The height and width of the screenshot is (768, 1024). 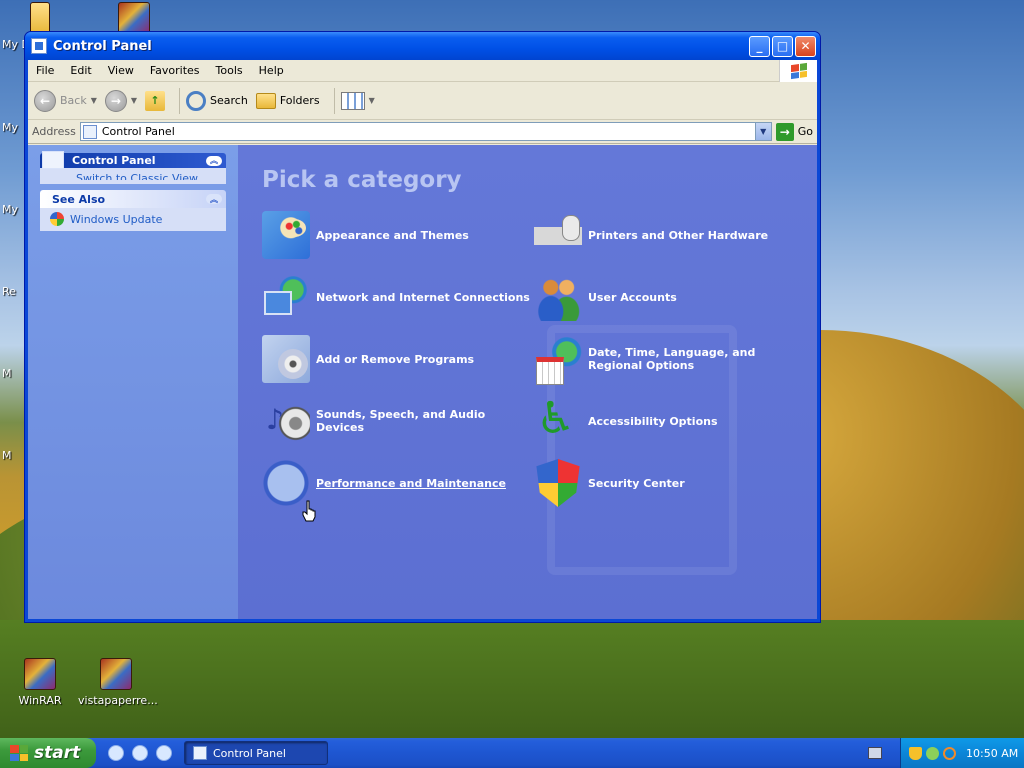 What do you see at coordinates (40, 18) in the screenshot?
I see `folder-icon` at bounding box center [40, 18].